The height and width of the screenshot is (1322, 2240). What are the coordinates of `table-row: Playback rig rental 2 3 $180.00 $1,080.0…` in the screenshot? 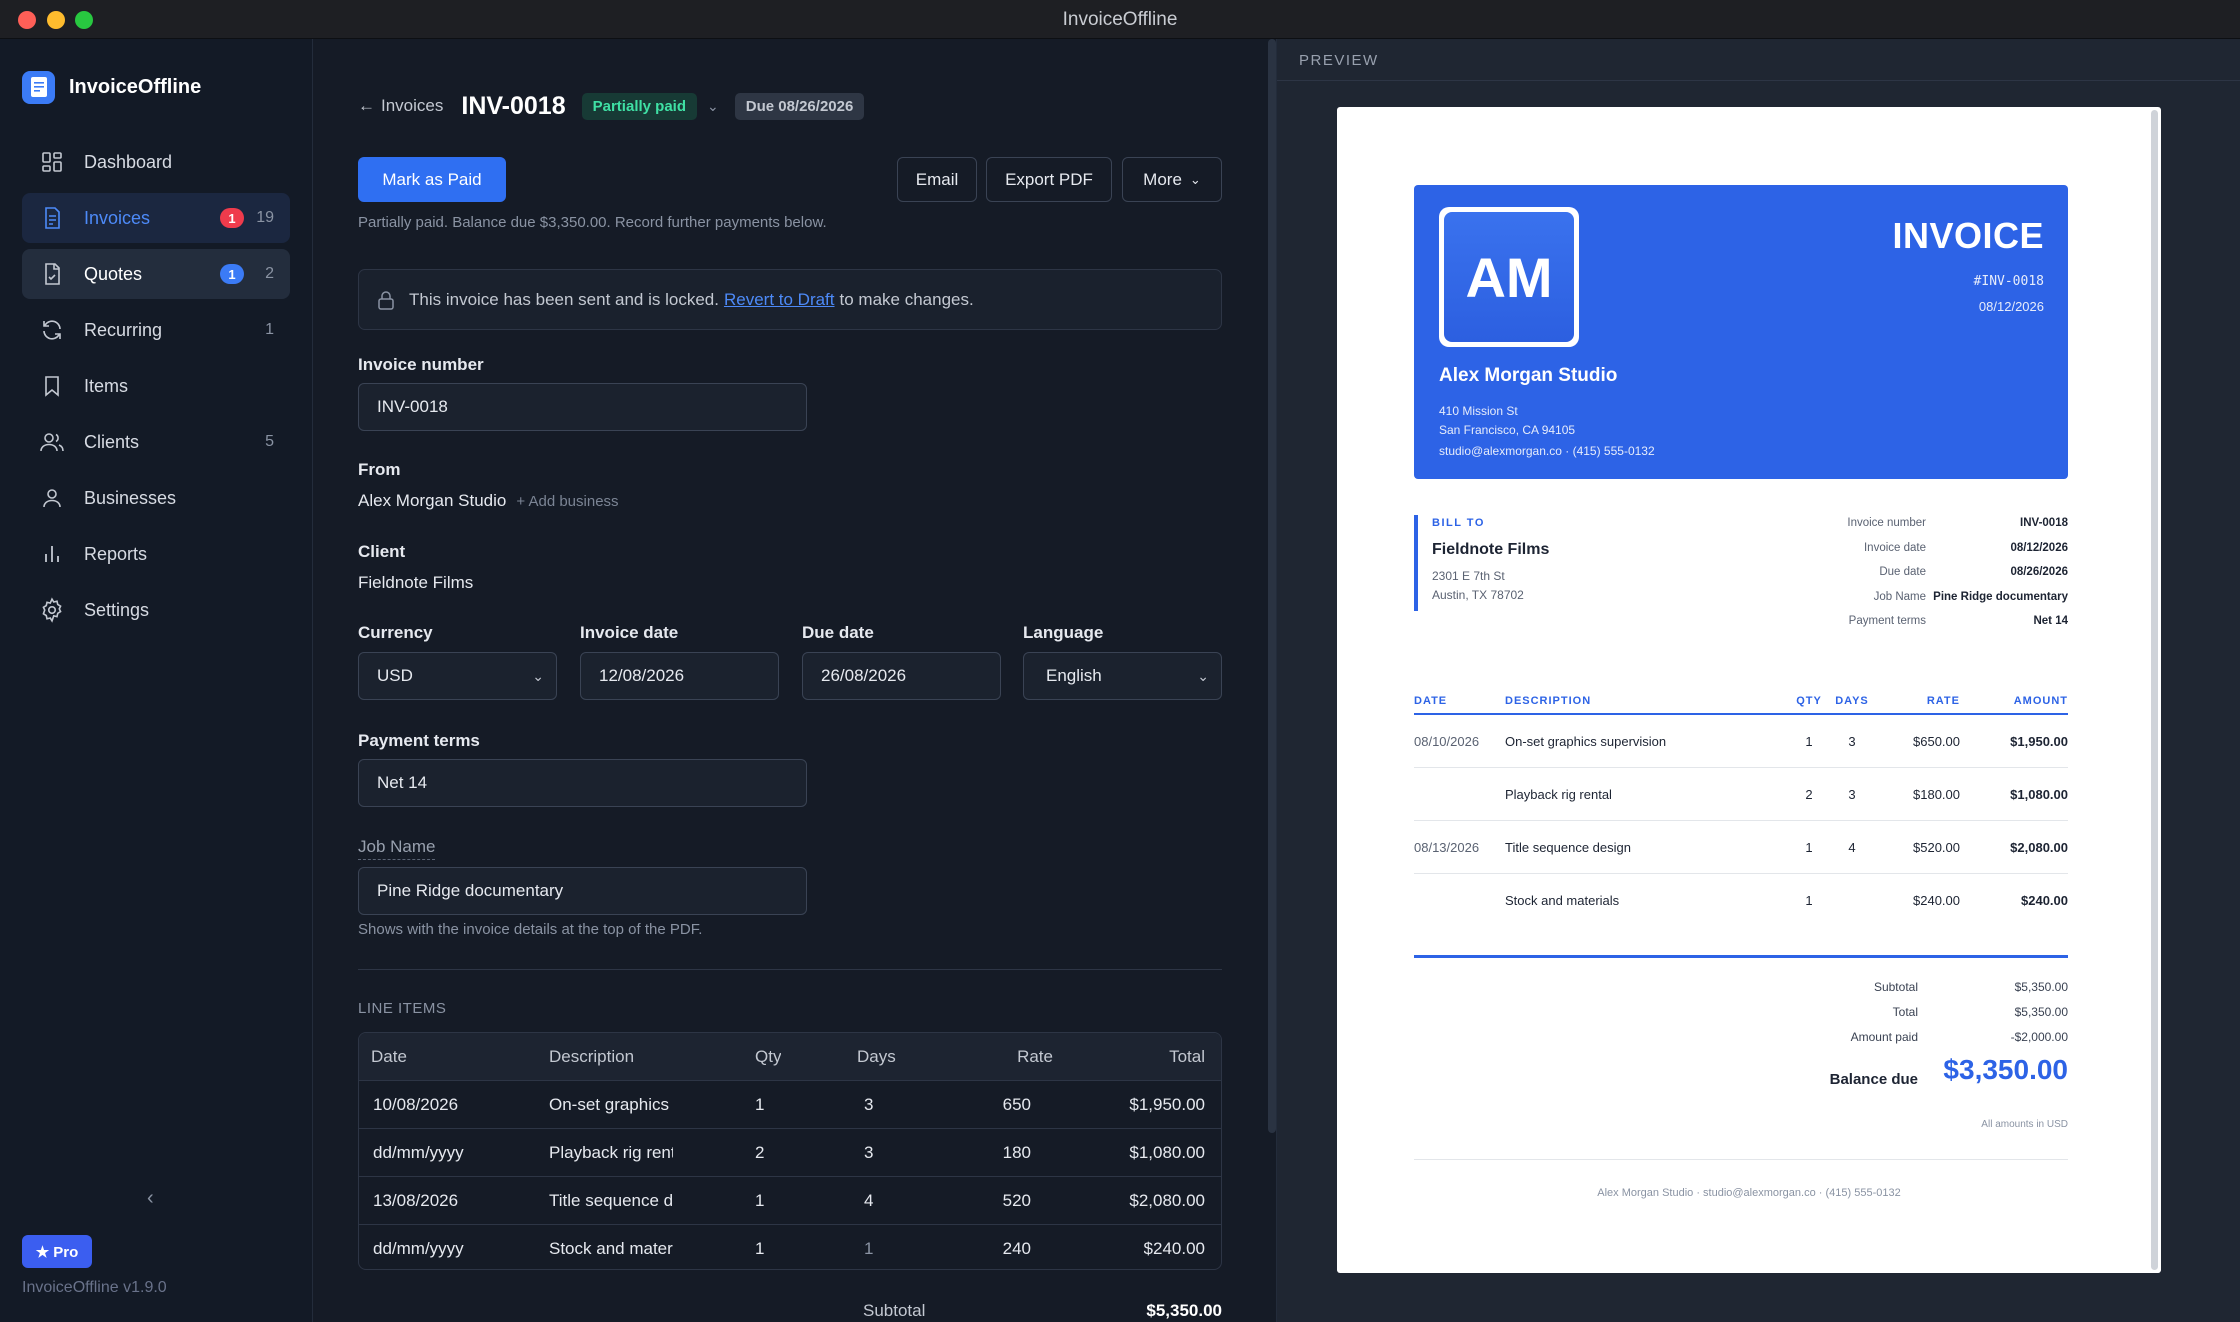 It's located at (1741, 794).